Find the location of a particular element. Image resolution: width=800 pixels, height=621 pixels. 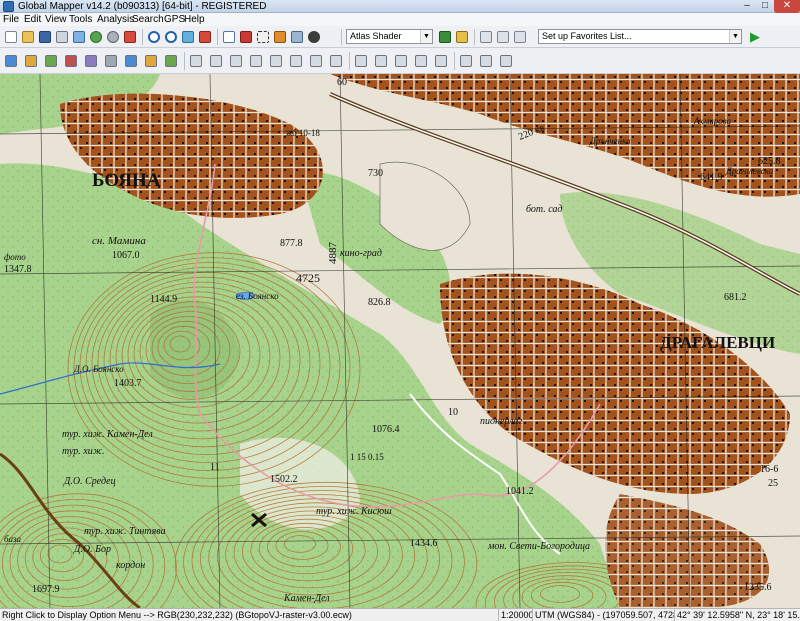

waypoint-icon is located at coordinates (401, 61).